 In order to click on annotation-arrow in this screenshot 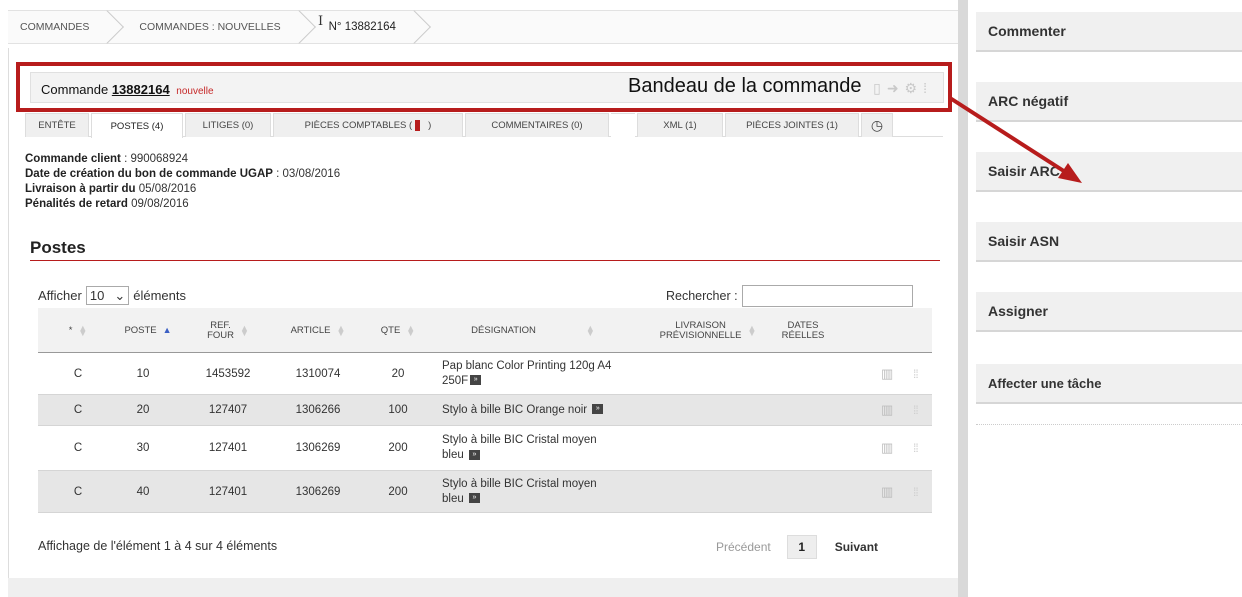, I will do `click(1015, 139)`.